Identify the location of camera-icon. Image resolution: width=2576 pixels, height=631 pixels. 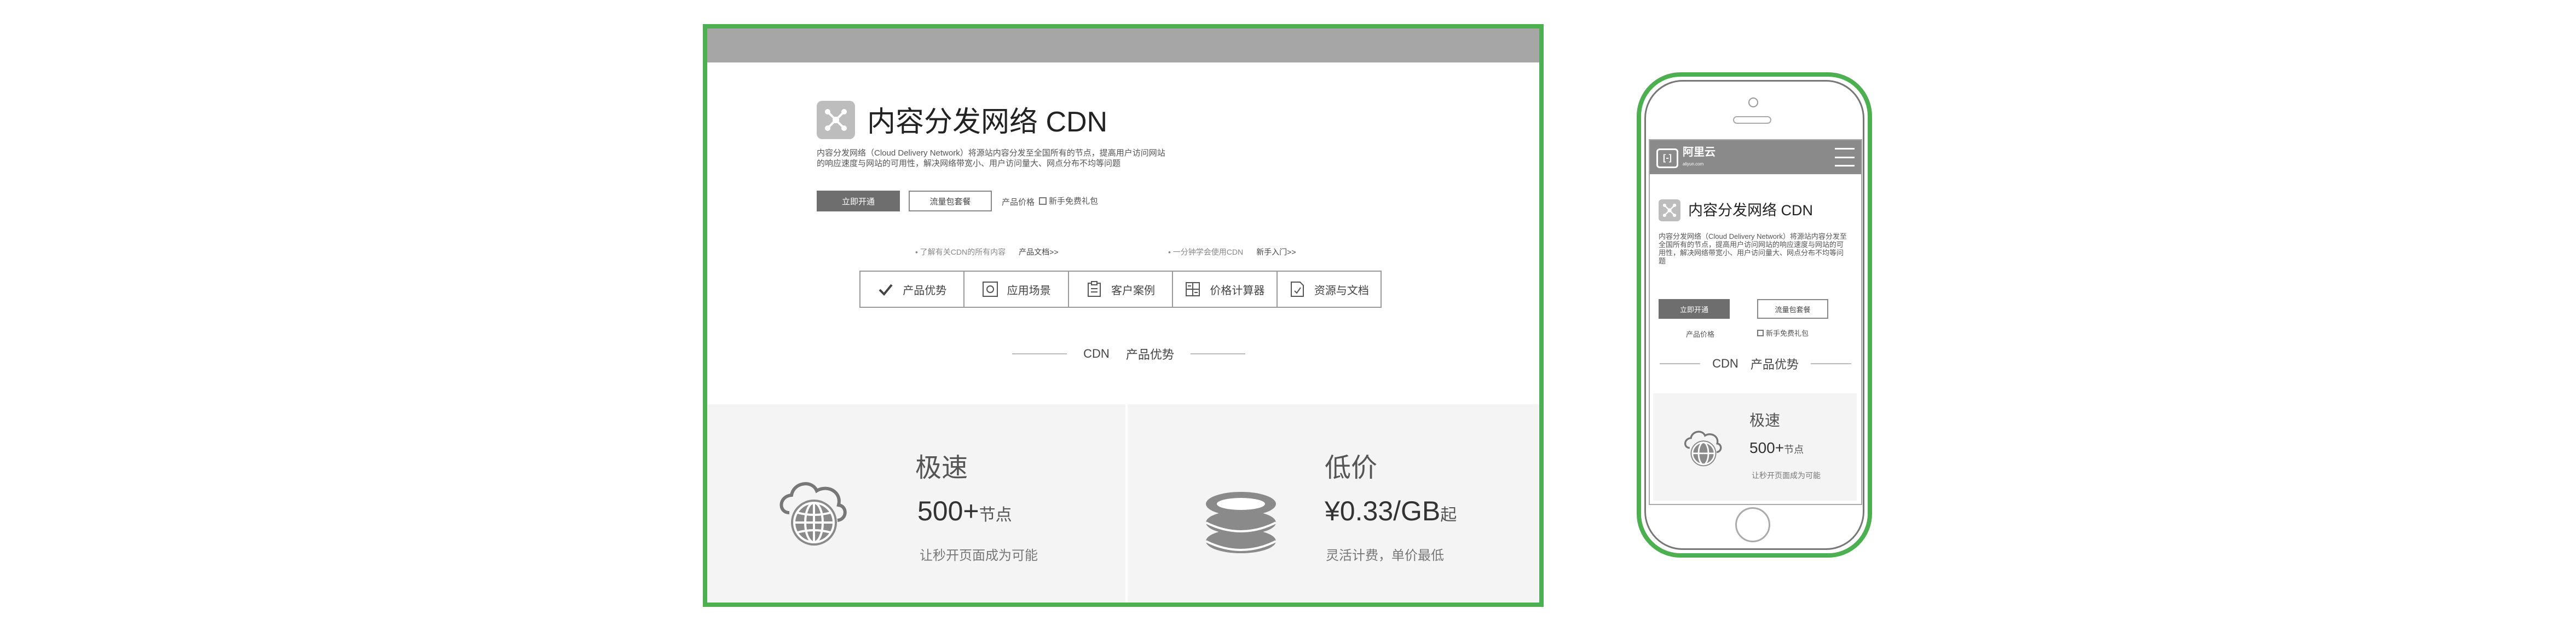
(1753, 102).